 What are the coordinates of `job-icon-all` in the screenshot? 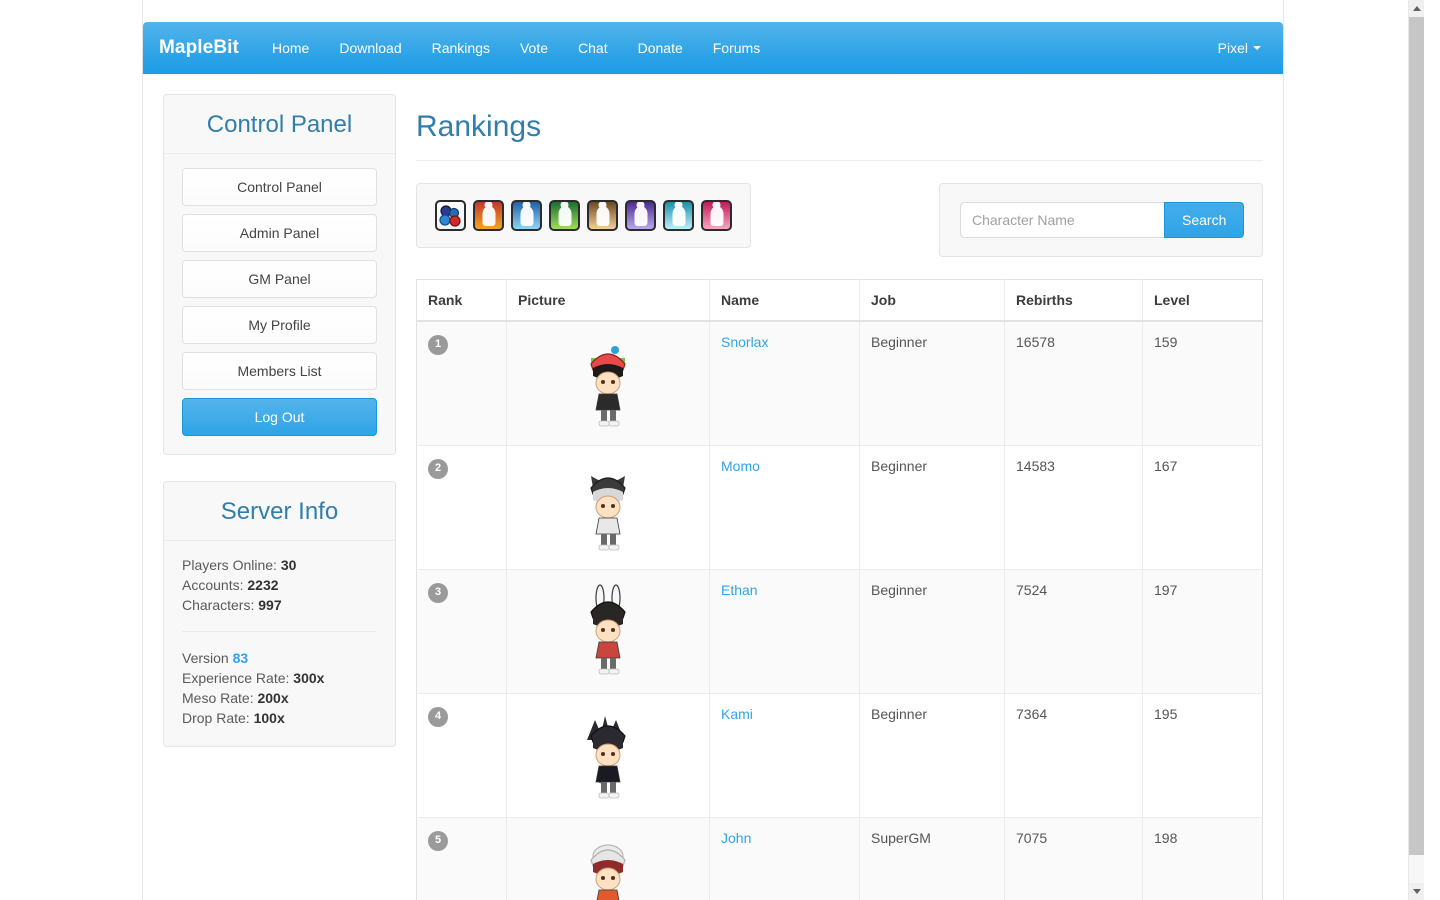 It's located at (450, 215).